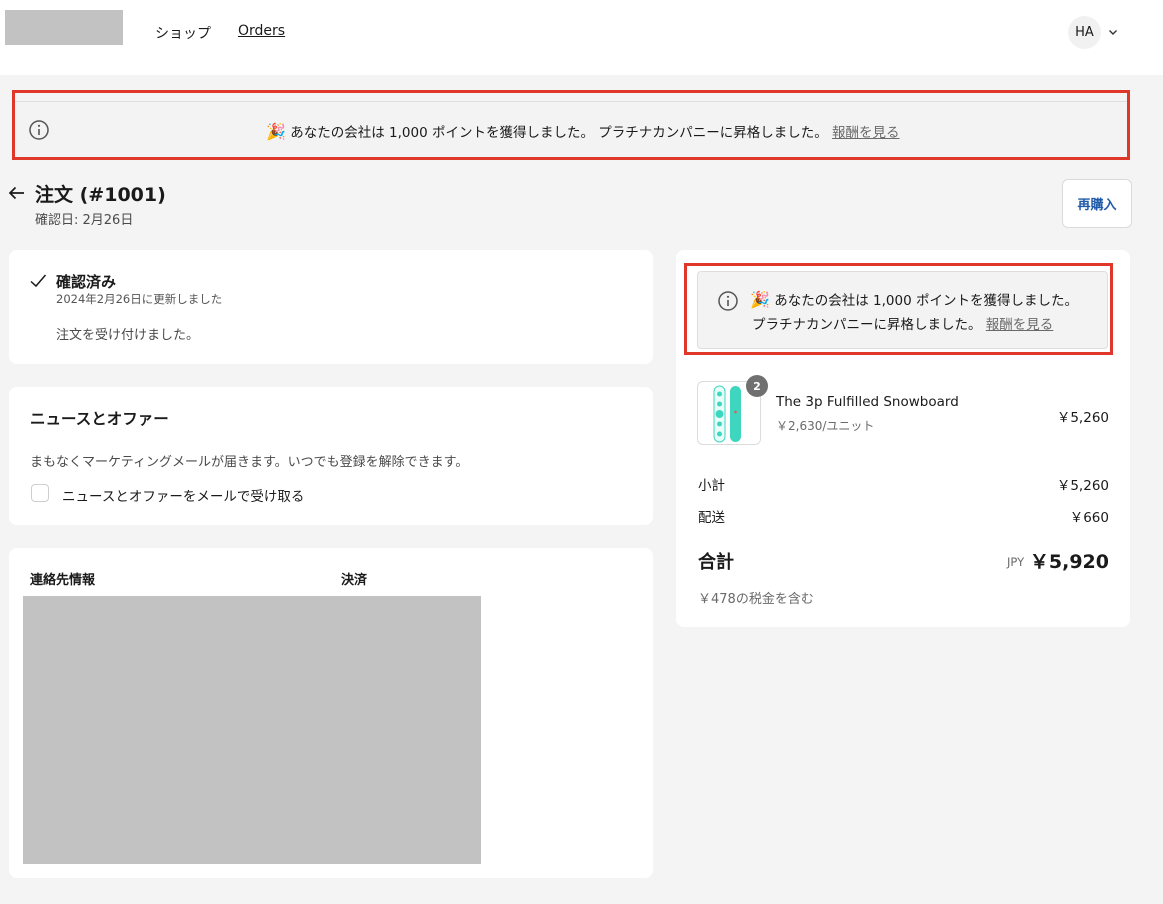  I want to click on news-title: ニュースとオファー, so click(99, 419).